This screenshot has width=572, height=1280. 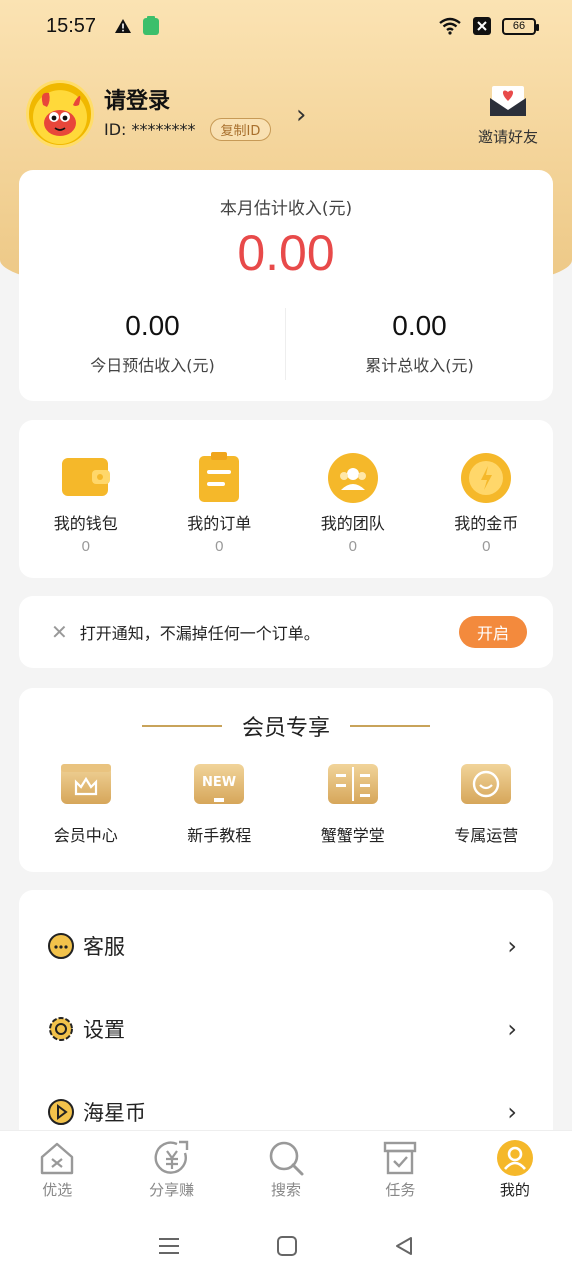 What do you see at coordinates (152, 343) in the screenshot?
I see `today-estimate: 0.00 今日预估收入(元)` at bounding box center [152, 343].